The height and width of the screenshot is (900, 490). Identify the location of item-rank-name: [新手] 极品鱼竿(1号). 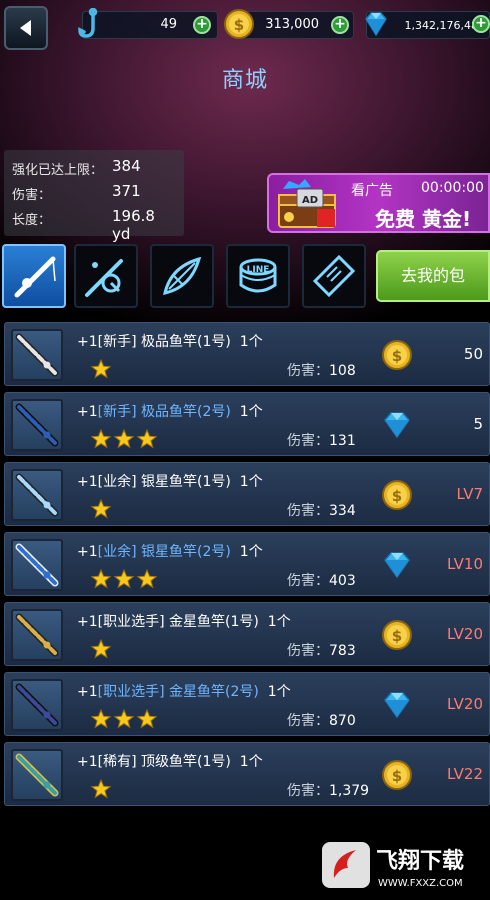
(164, 342).